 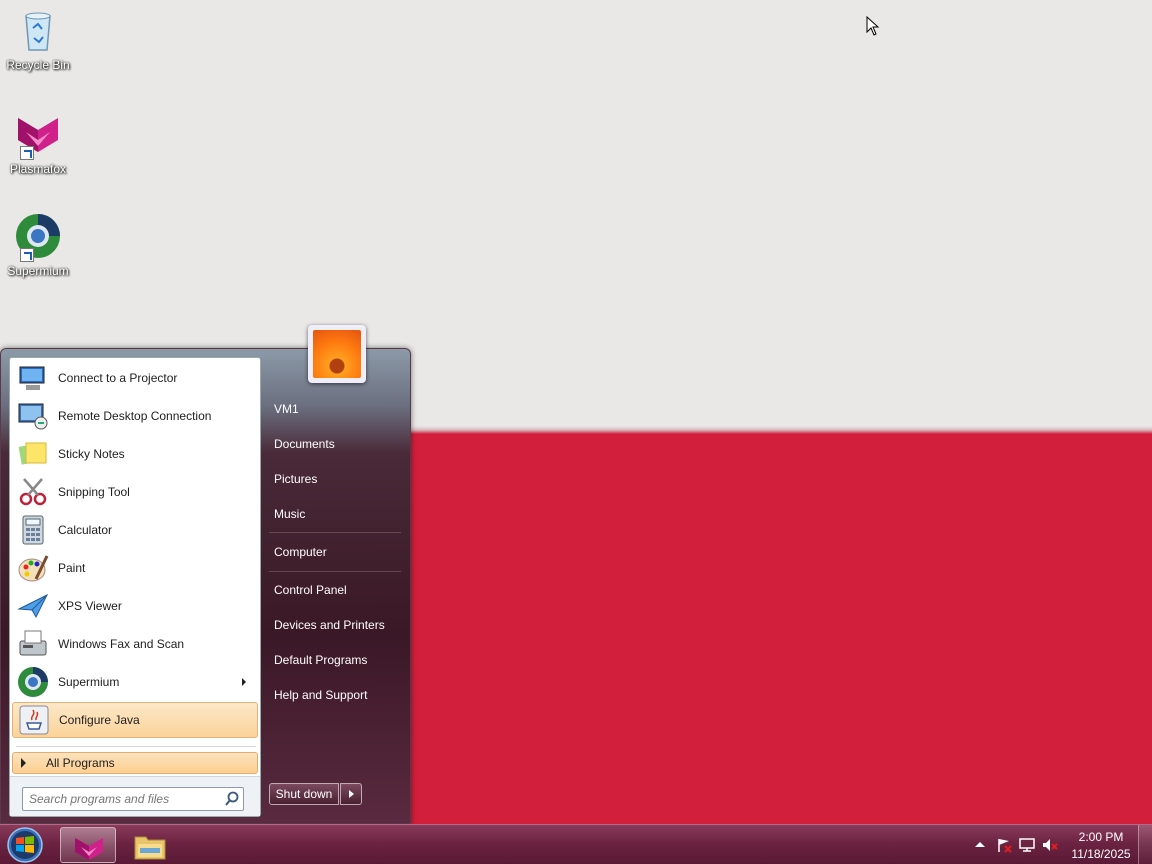 What do you see at coordinates (1101, 837) in the screenshot?
I see `clock-time: 2:00 PM` at bounding box center [1101, 837].